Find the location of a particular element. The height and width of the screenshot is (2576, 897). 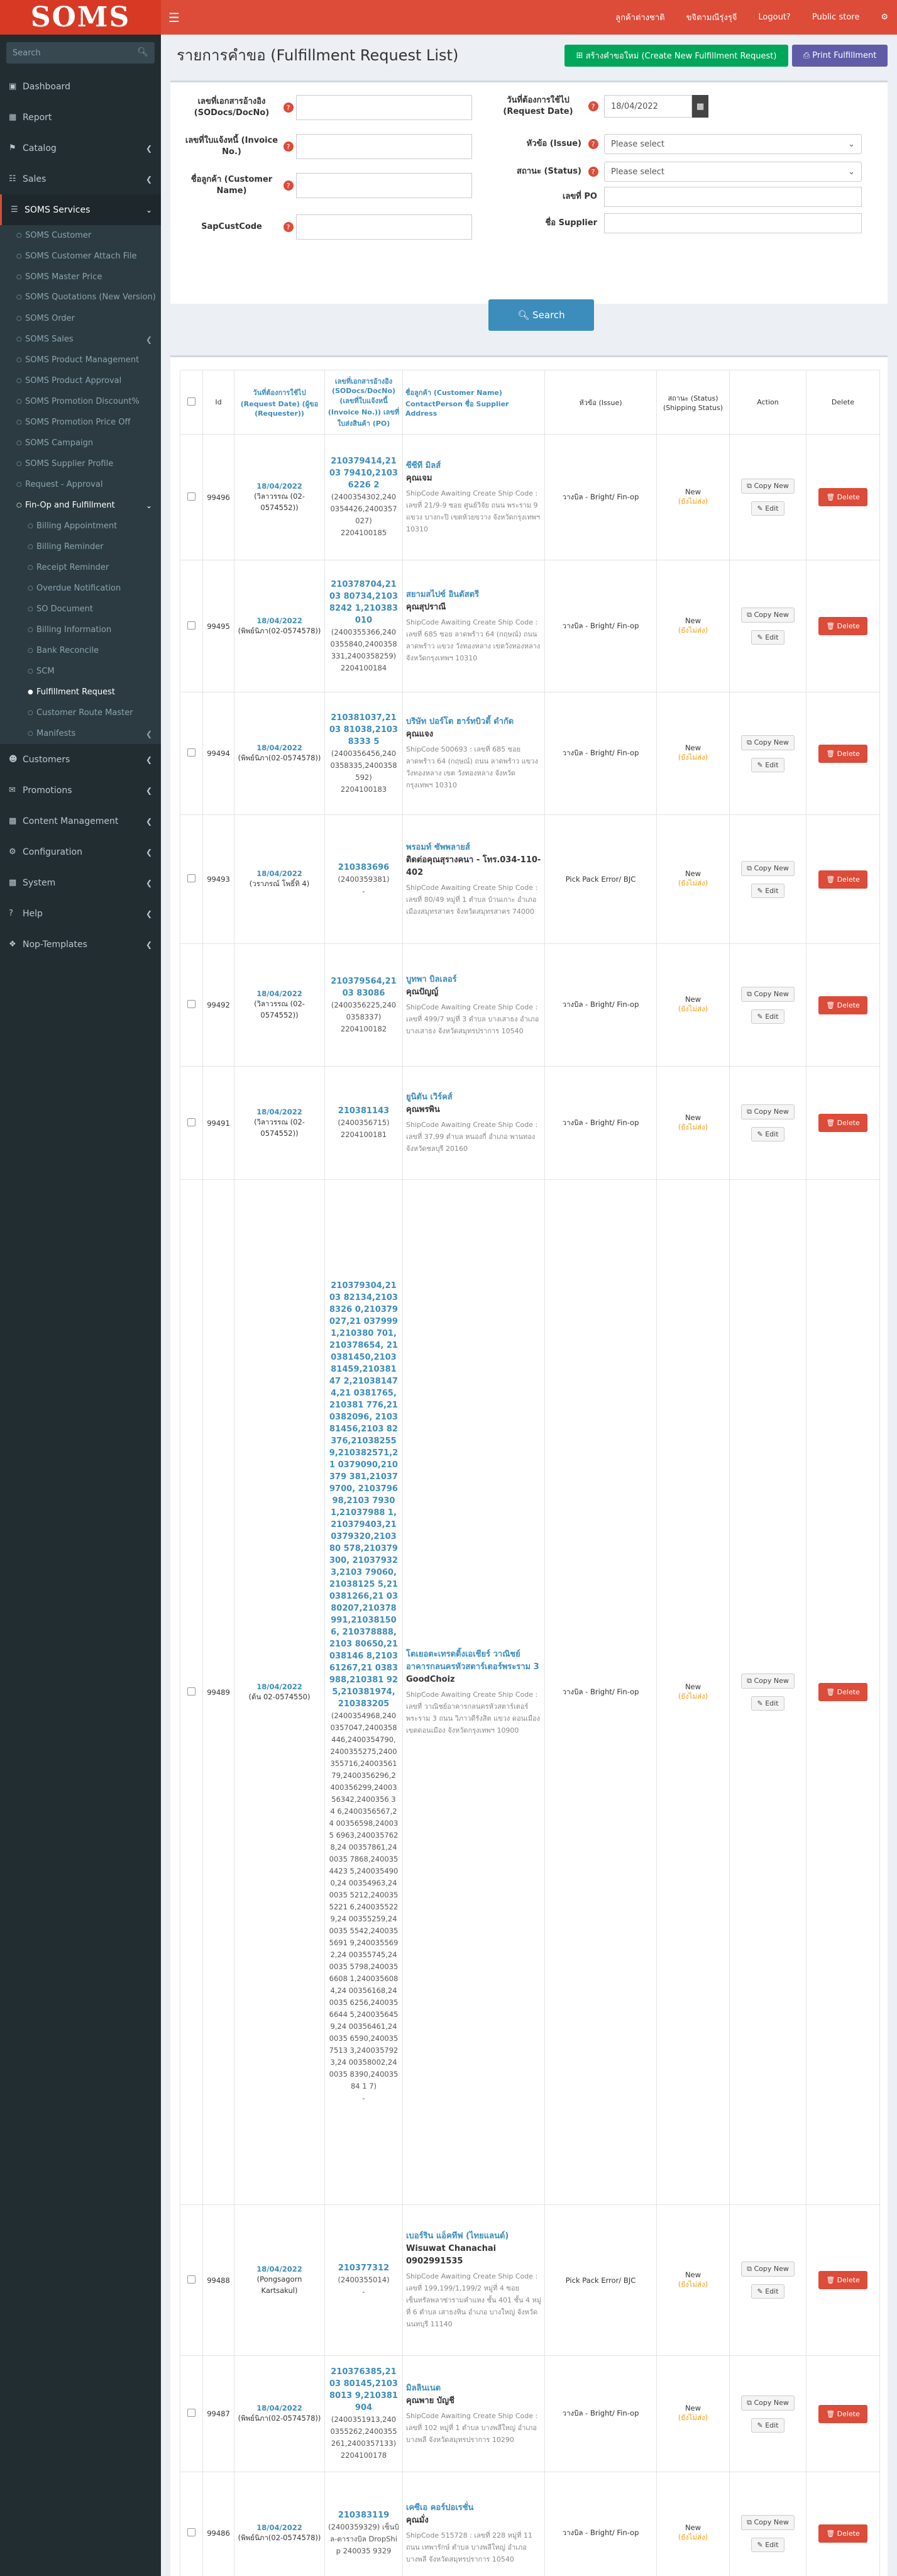

sidebar-item-nop-templates: ❖ Nop-Templates ❮ is located at coordinates (80, 944).